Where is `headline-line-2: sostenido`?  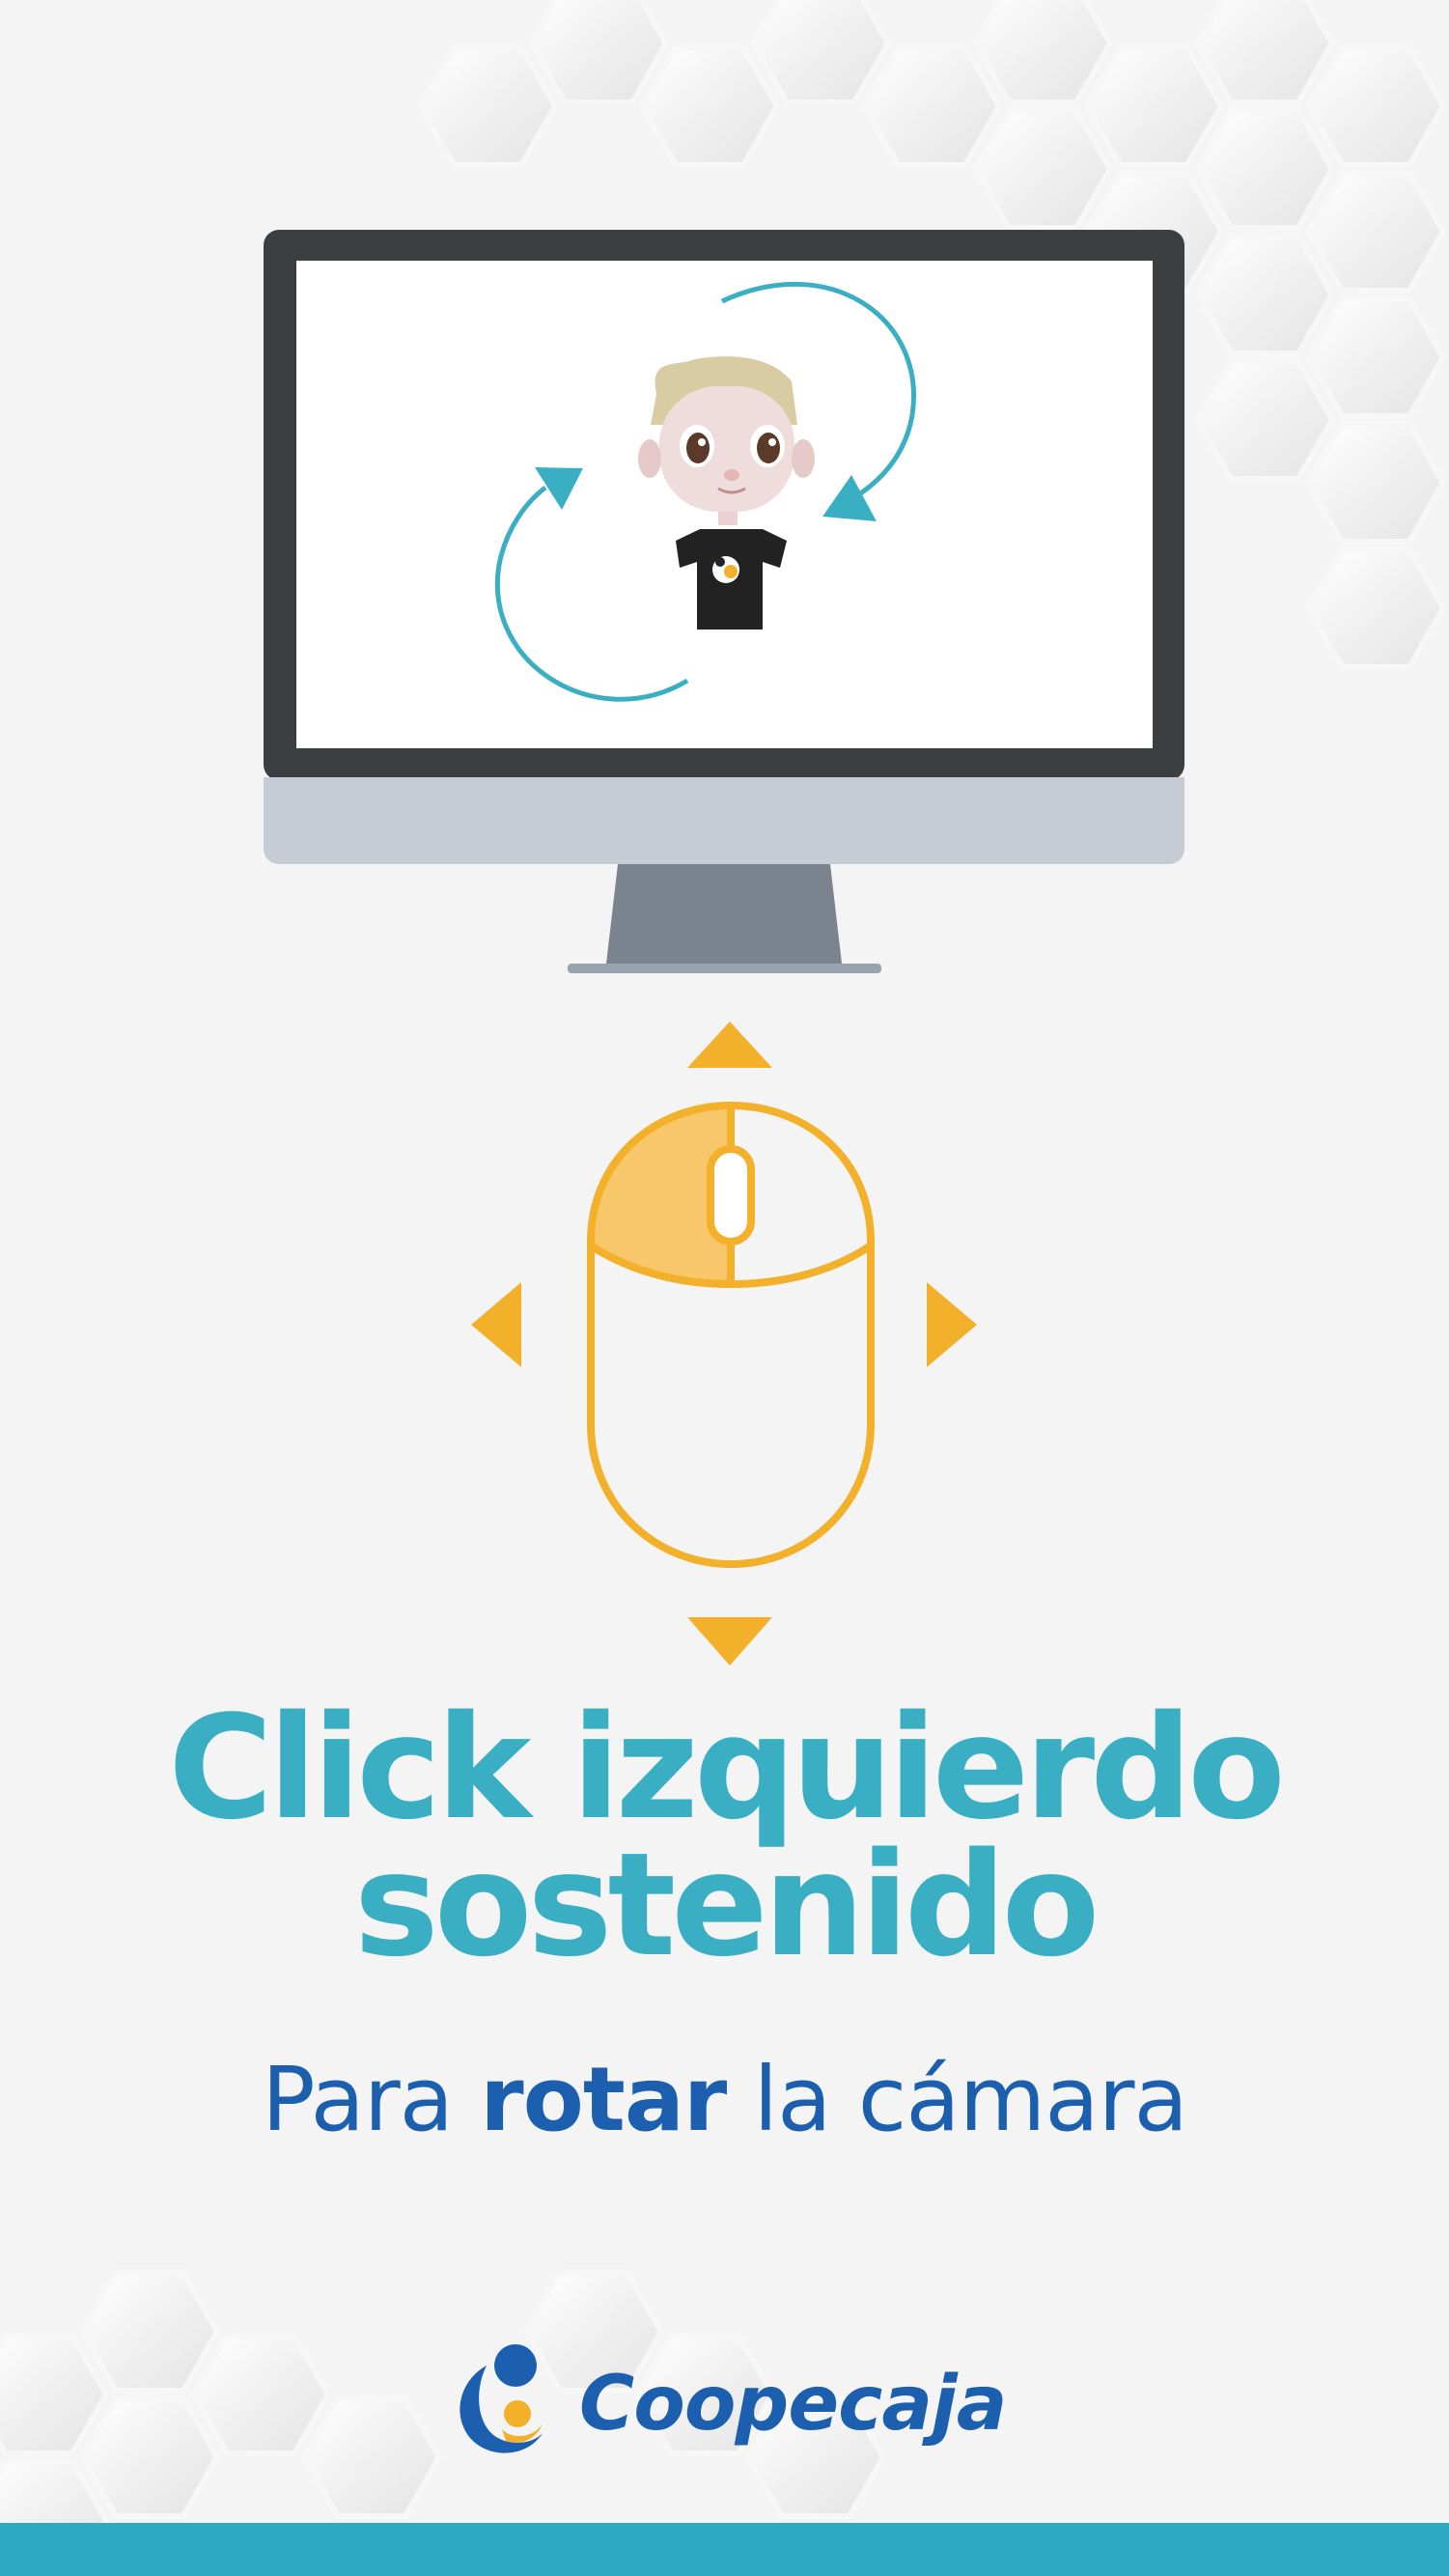 headline-line-2: sostenido is located at coordinates (727, 1905).